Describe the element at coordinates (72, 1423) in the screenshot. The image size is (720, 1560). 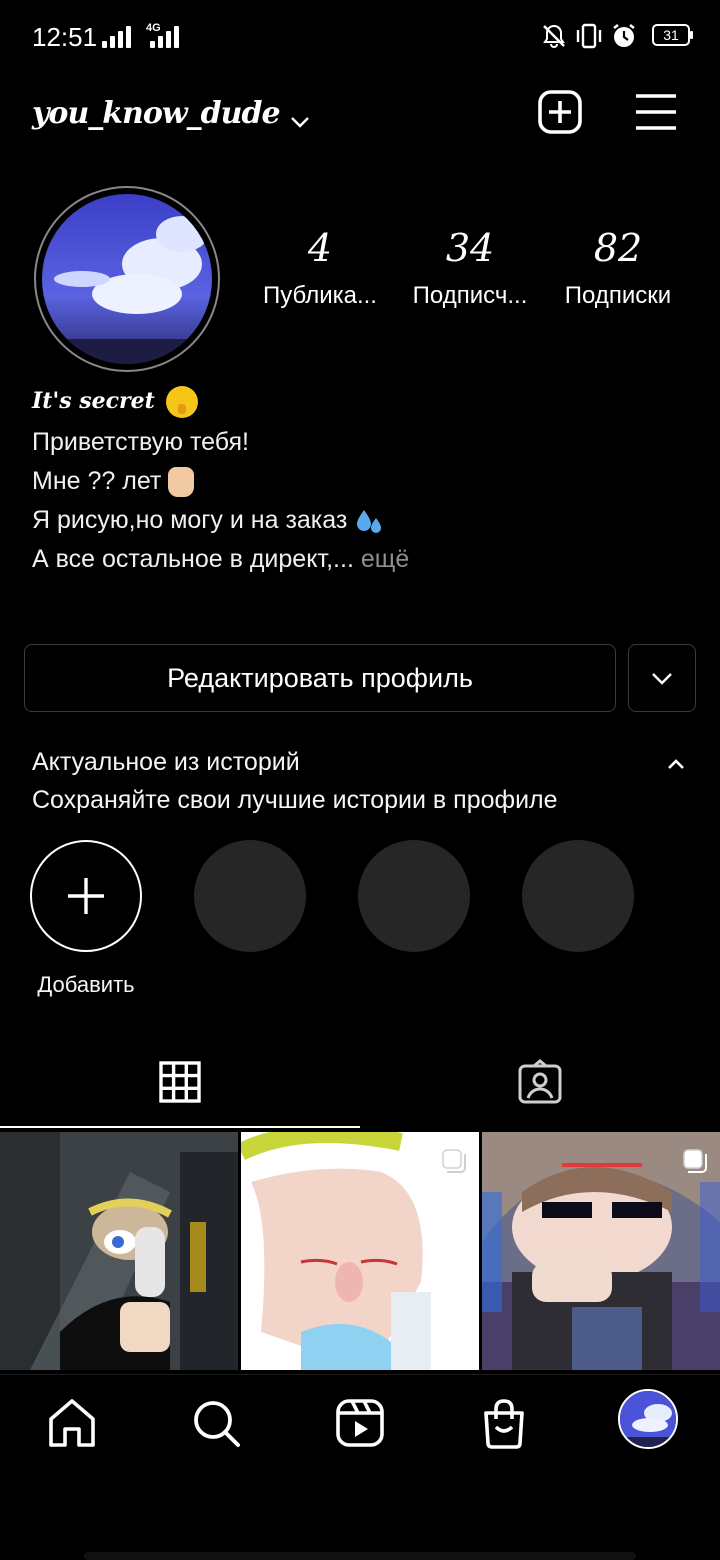
I see `home-icon` at that location.